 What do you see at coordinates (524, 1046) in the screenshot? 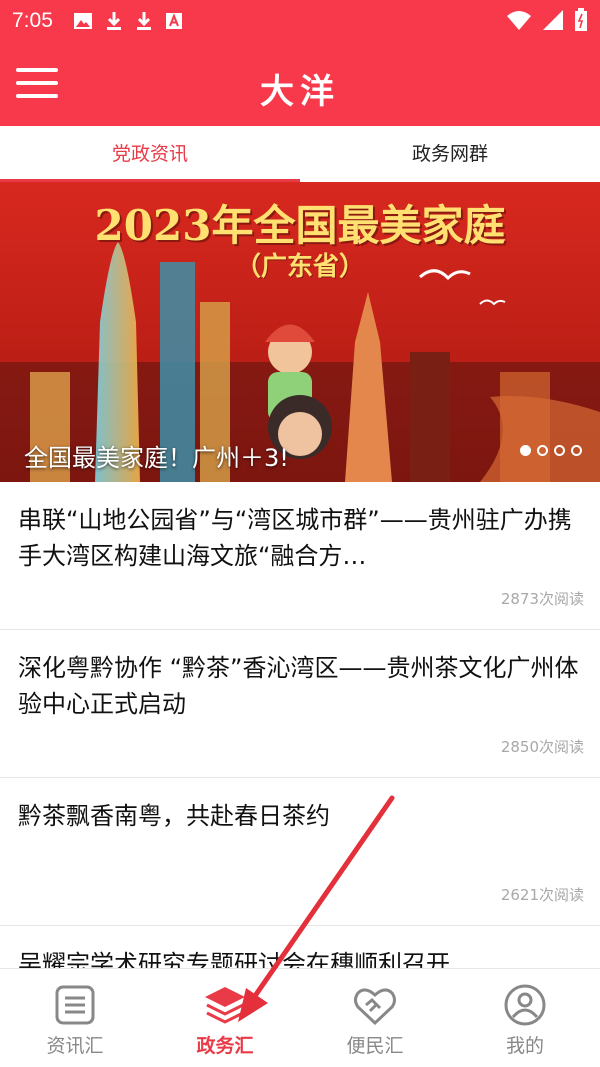
I see `nav-mine-label: 我的` at bounding box center [524, 1046].